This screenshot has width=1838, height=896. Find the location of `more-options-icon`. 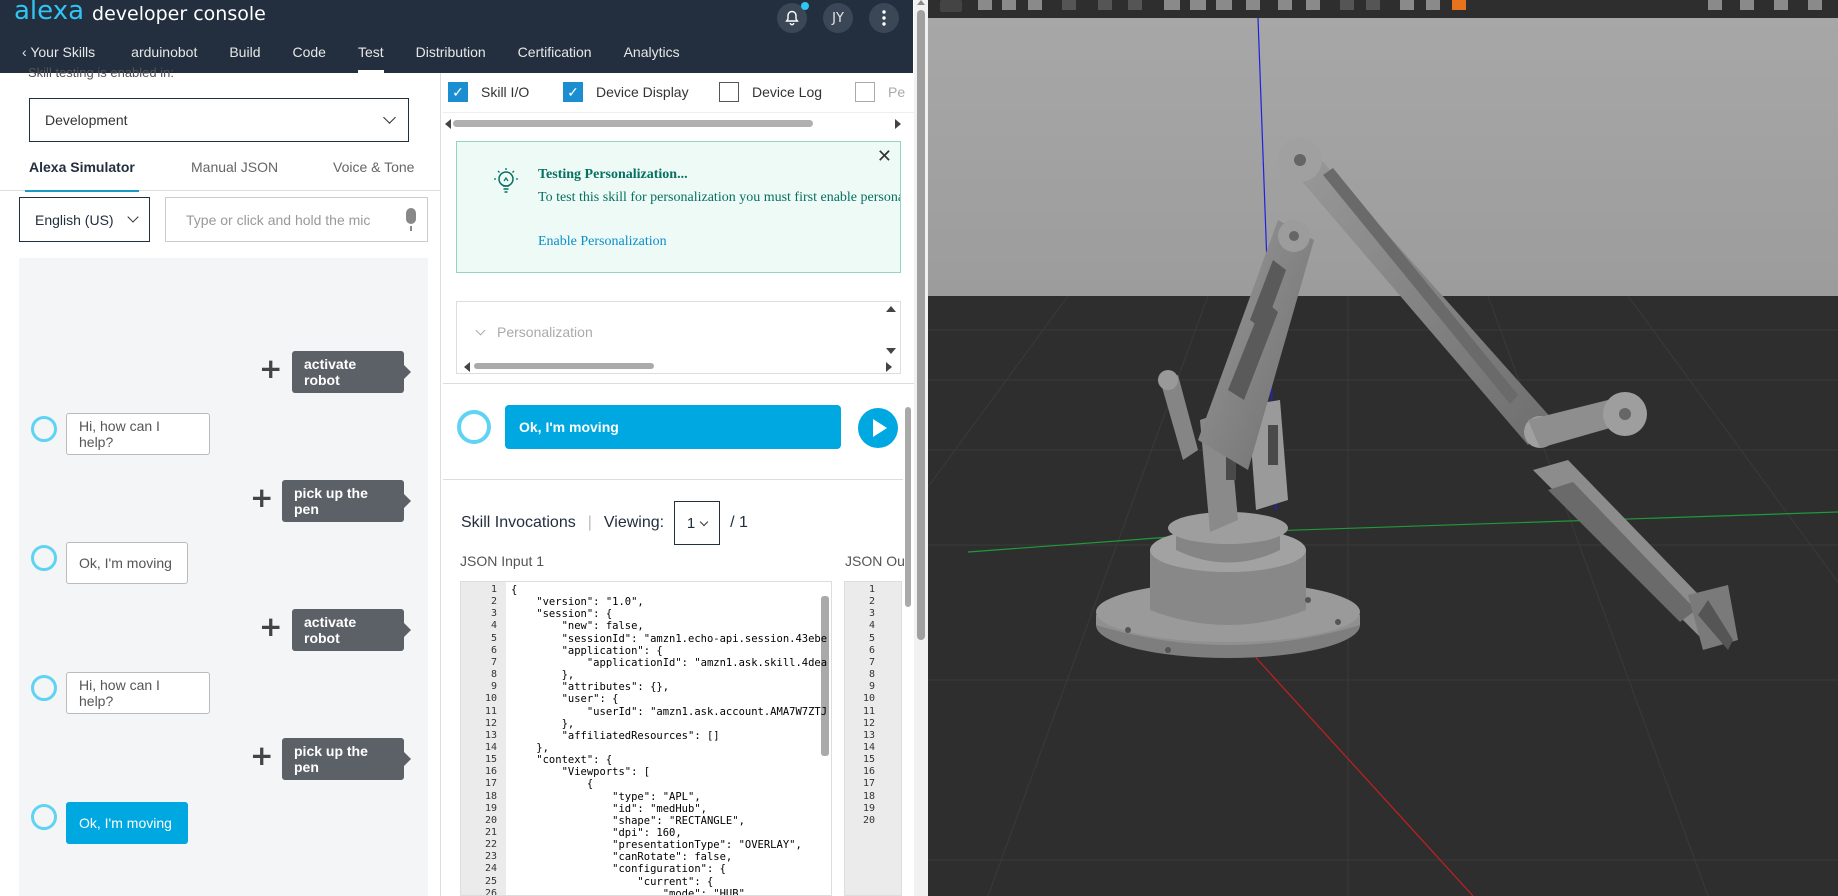

more-options-icon is located at coordinates (884, 18).